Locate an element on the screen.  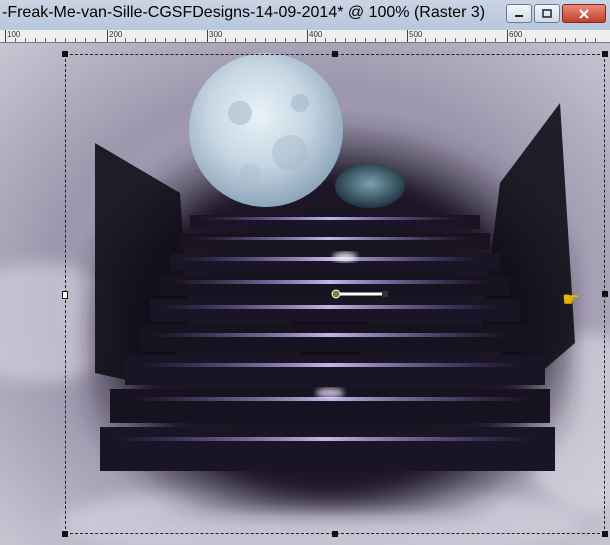
resize-handle-bottom-middle is located at coordinates (335, 534).